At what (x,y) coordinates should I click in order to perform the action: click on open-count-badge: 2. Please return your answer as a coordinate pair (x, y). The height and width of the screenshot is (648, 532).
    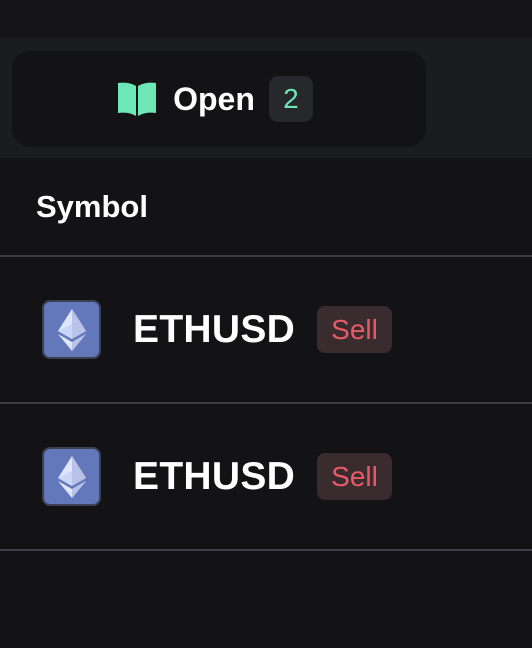
    Looking at the image, I should click on (290, 99).